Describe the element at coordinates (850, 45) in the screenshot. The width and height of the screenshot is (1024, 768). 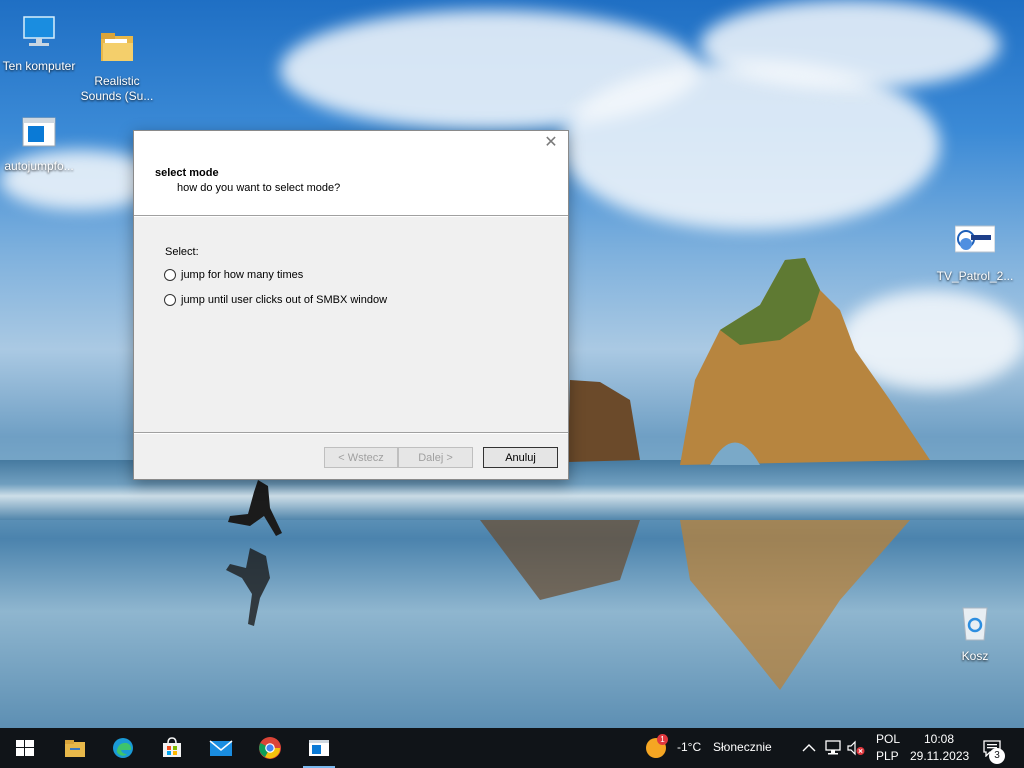
I see `wallpaper-cloud` at that location.